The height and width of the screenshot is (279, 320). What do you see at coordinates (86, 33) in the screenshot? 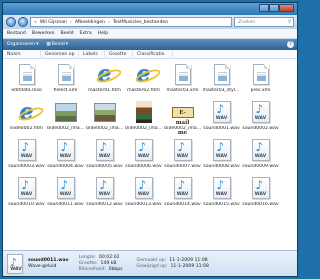
I see `menu-extra: Extra` at bounding box center [86, 33].